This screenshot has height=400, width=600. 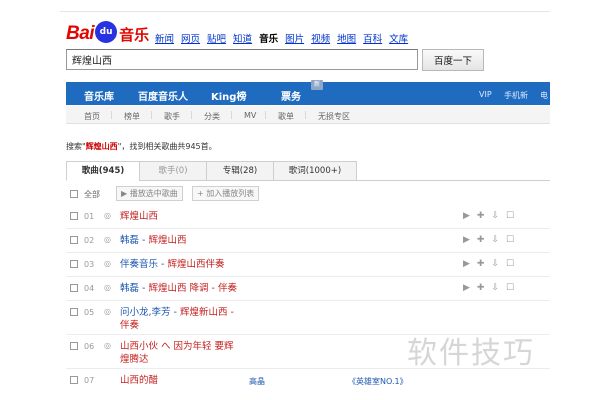 I want to click on main-nav-bar: 音乐库 百度音乐人 King榜 新 票务 VIP 手机新 电, so click(x=308, y=92).